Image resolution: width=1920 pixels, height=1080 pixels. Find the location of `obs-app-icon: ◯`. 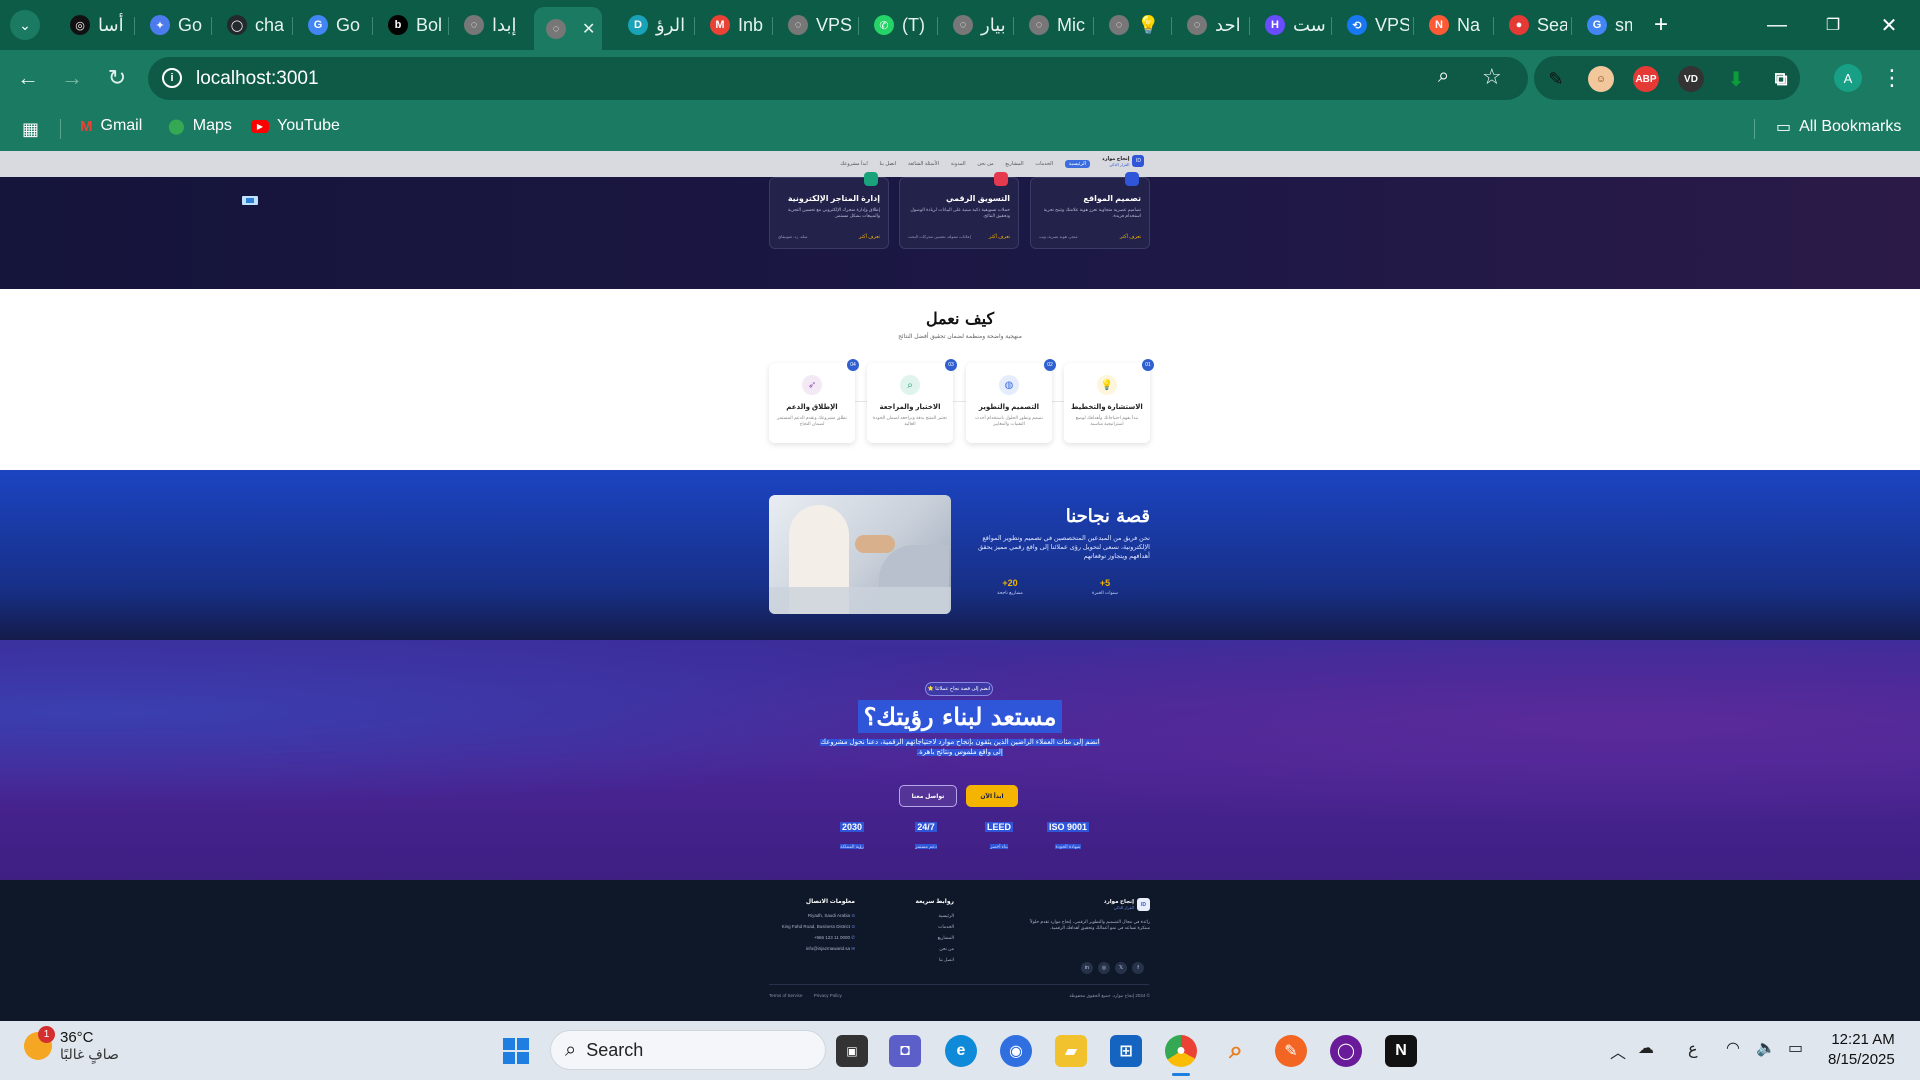

obs-app-icon: ◯ is located at coordinates (1346, 1051).